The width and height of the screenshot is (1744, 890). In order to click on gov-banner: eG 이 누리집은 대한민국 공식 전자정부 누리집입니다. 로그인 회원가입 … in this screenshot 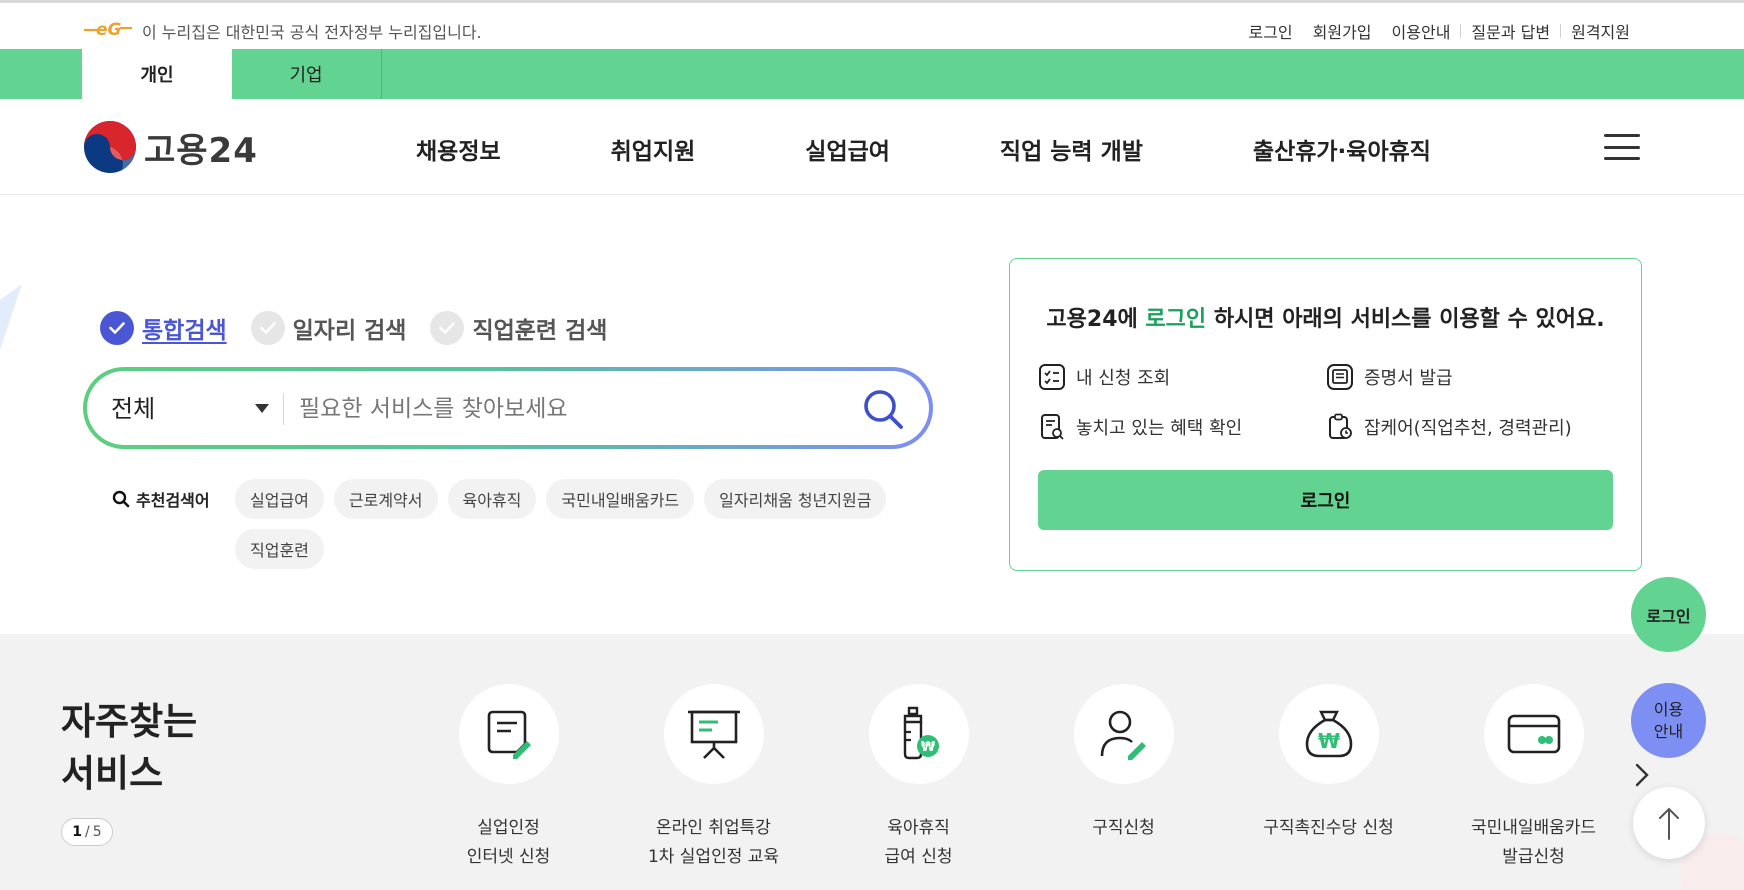, I will do `click(872, 24)`.